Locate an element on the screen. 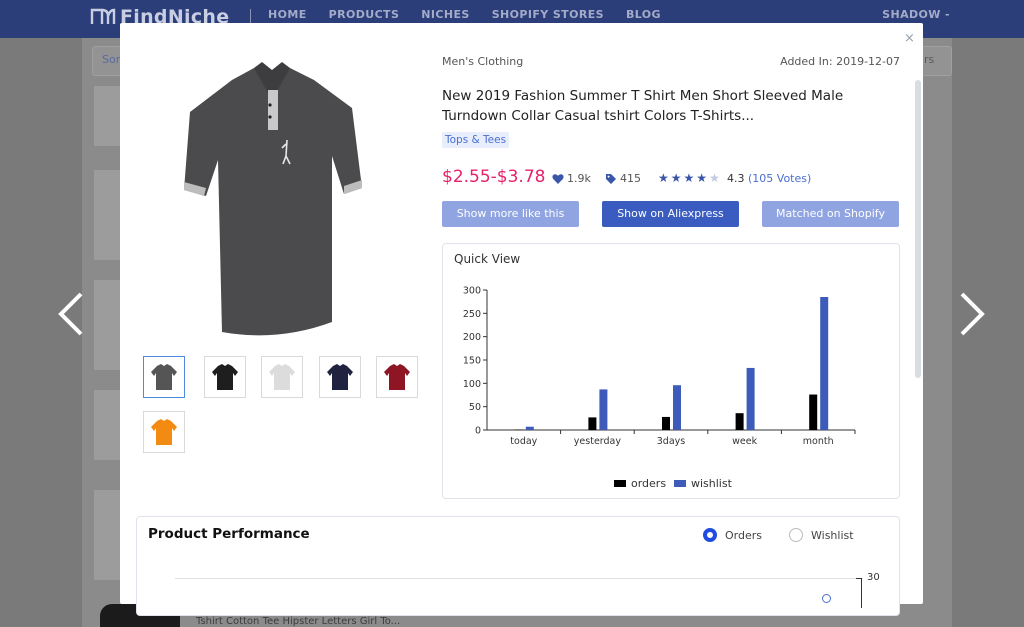  product-performance-title: Product Performance is located at coordinates (229, 534).